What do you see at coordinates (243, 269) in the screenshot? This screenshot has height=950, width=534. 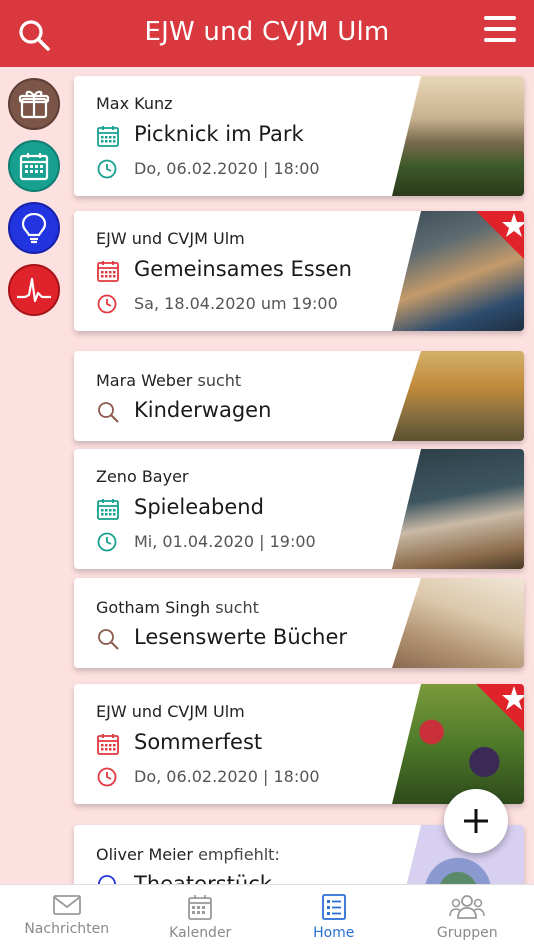 I see `card-title: Gemeinsames Essen` at bounding box center [243, 269].